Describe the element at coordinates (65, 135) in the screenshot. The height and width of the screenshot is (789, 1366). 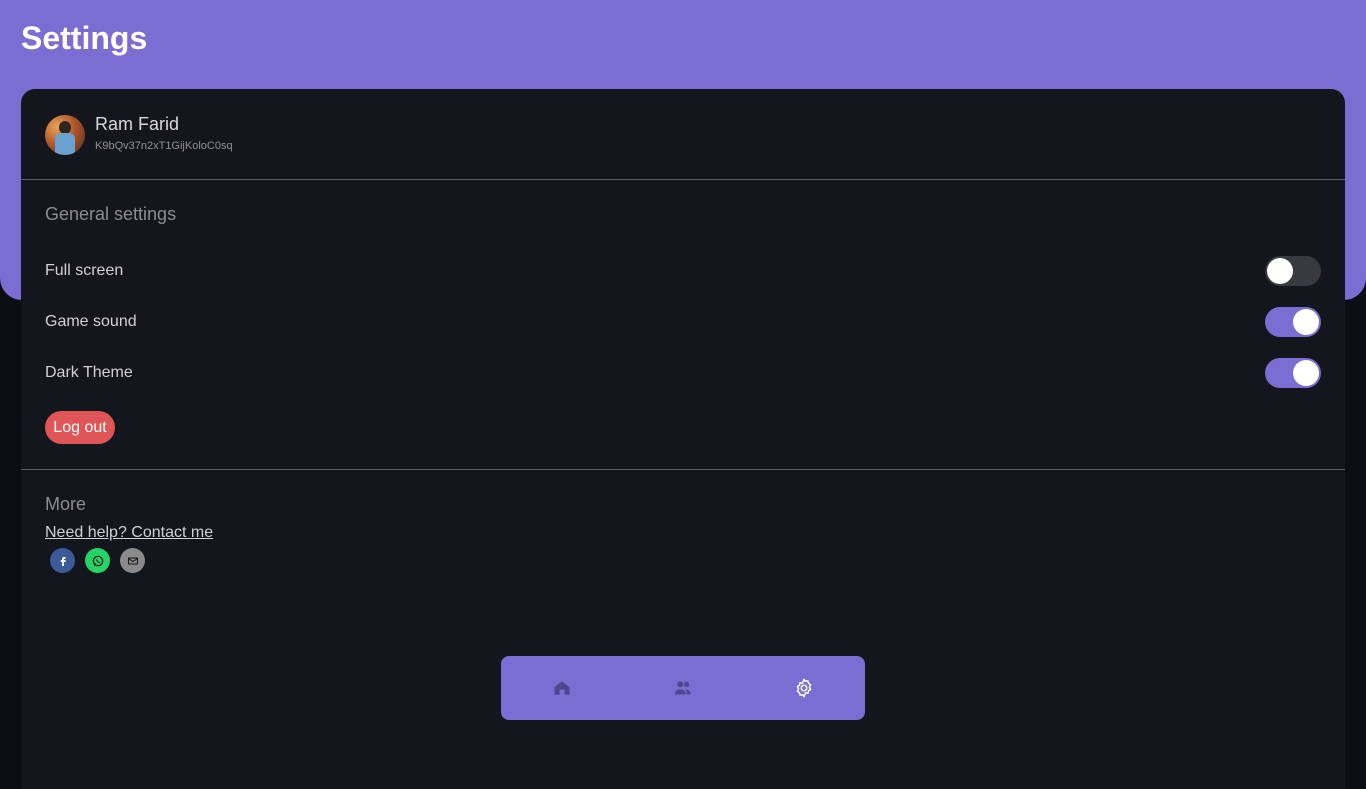
I see `avatar` at that location.